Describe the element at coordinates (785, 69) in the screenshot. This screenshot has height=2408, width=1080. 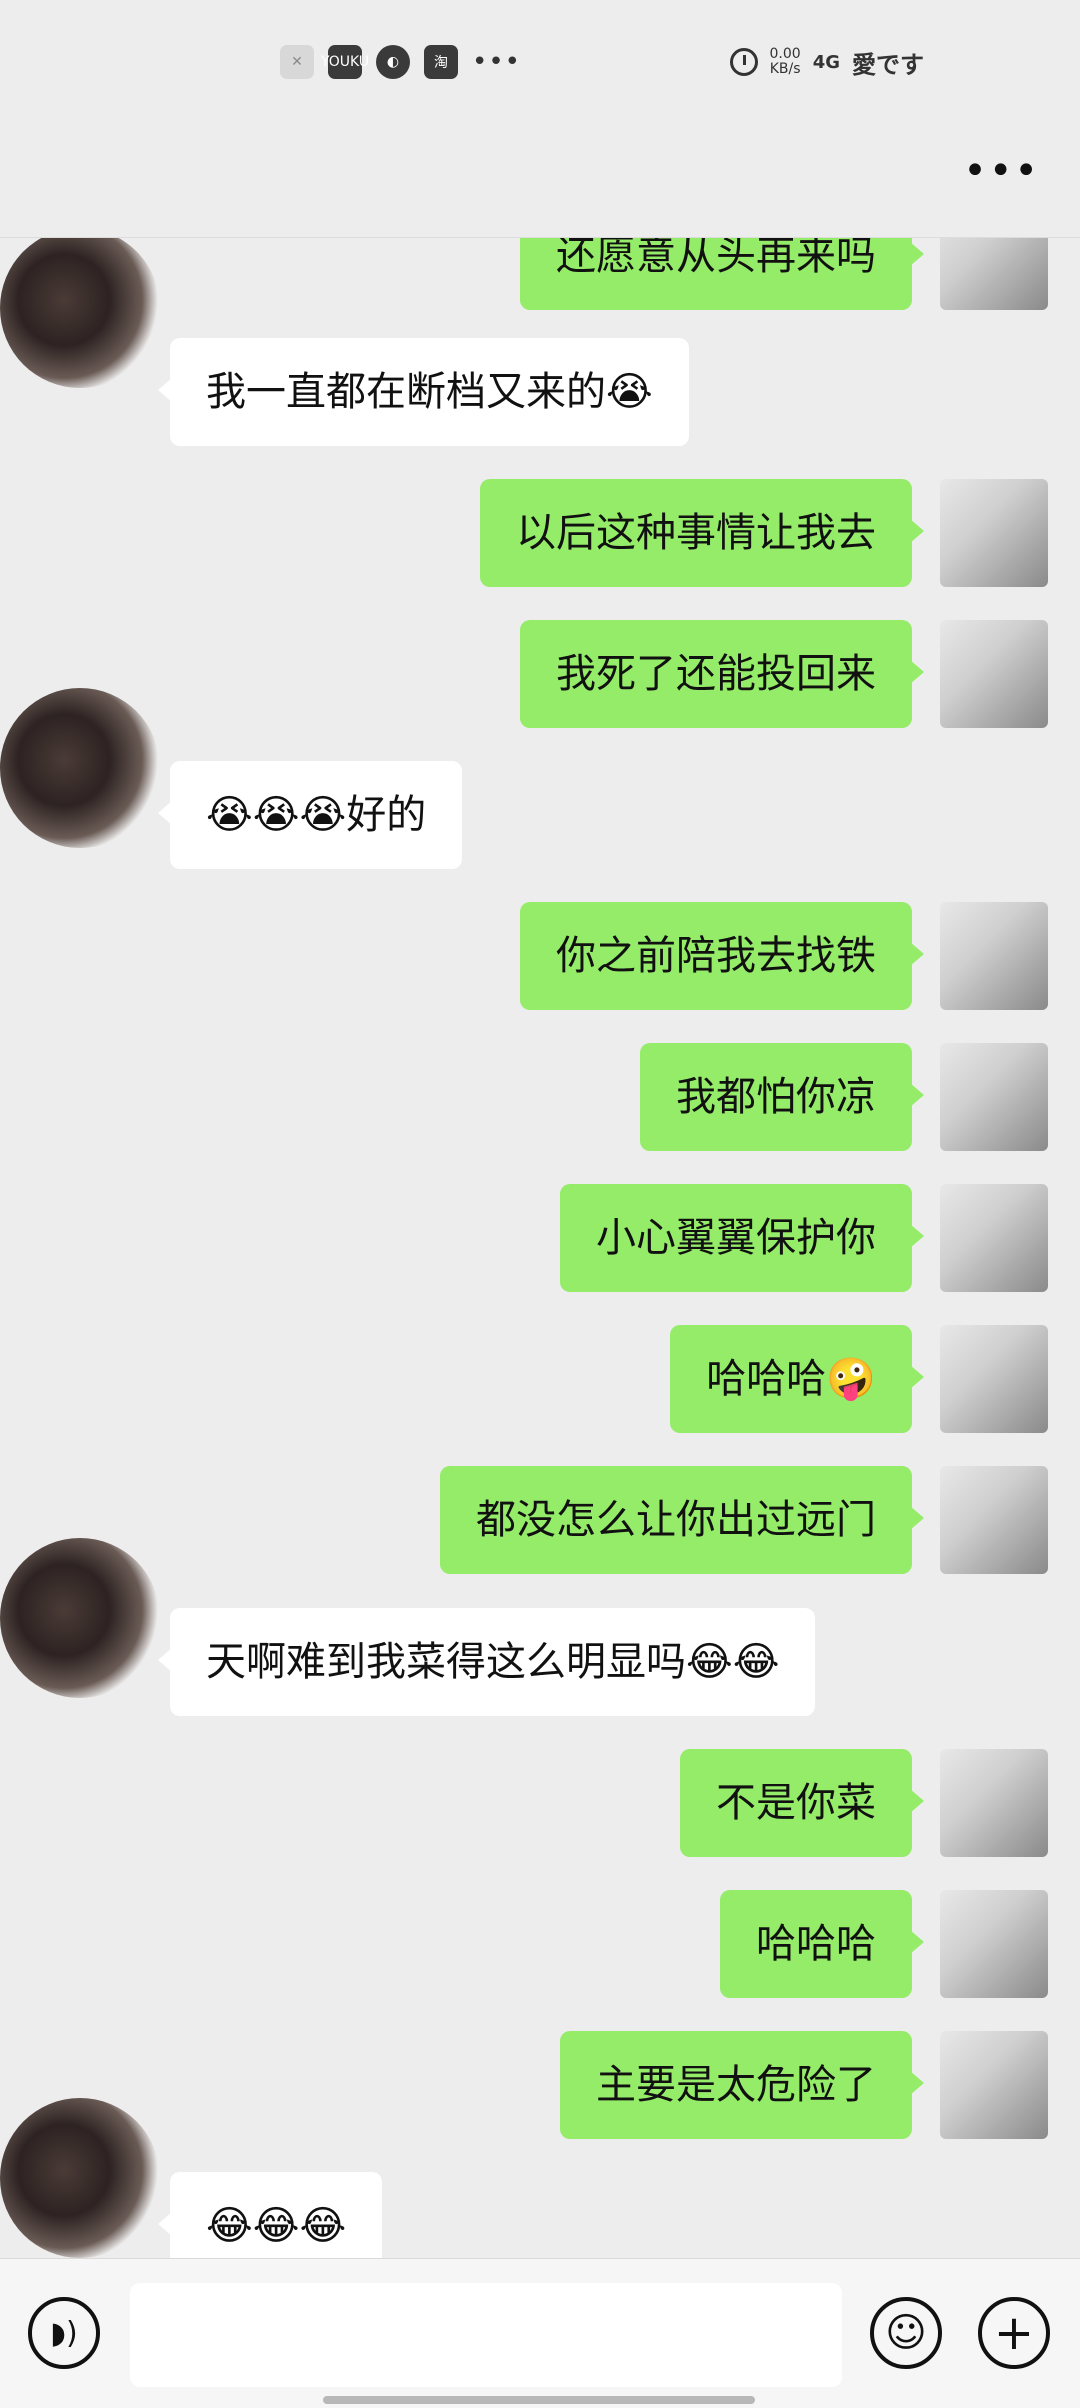
I see `network-speed-unit: KB/s` at that location.